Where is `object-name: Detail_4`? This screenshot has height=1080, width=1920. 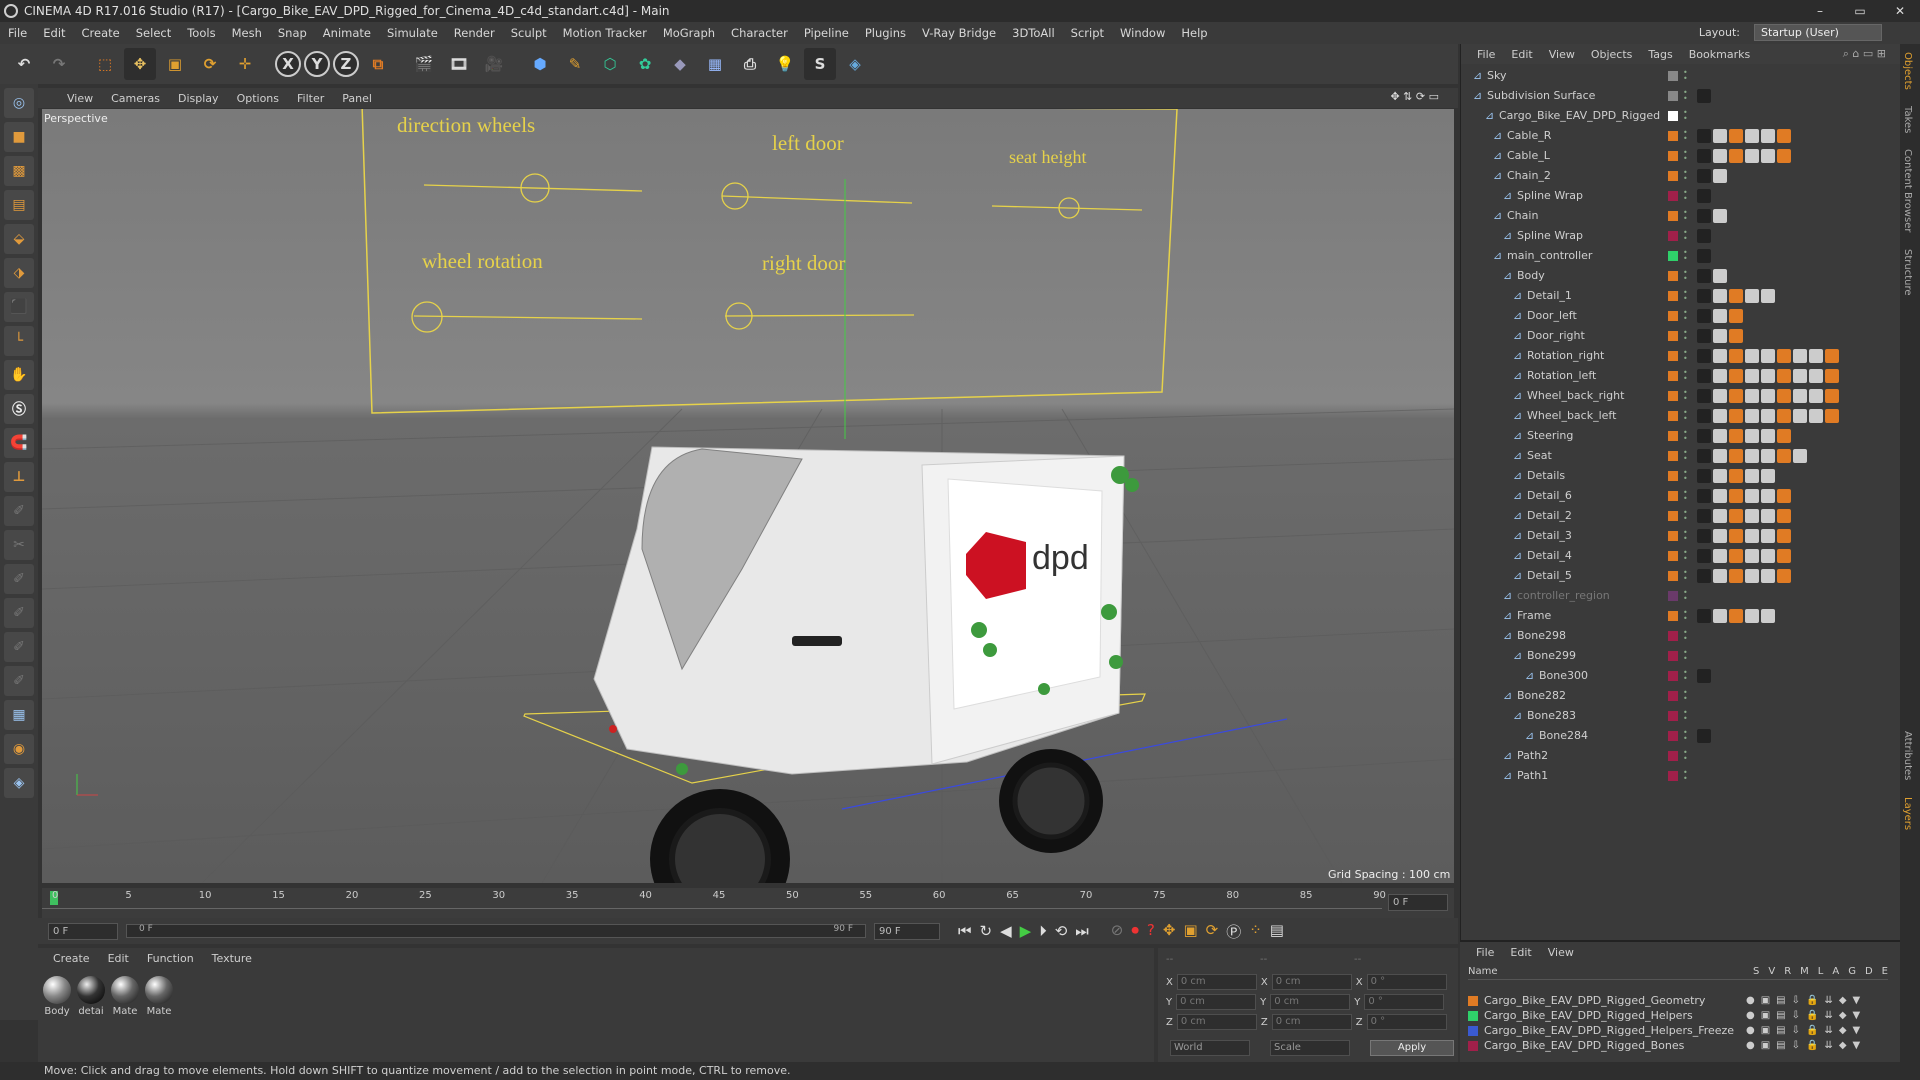
object-name: Detail_4 is located at coordinates (1549, 556).